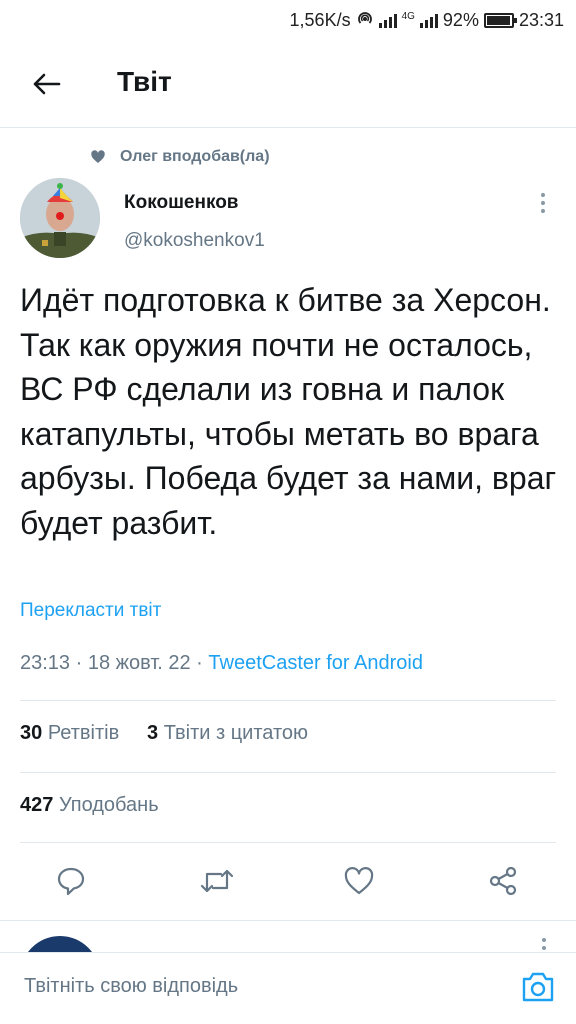 The width and height of the screenshot is (576, 1024). I want to click on reply-composer-bar: Твітніть свою відповідь, so click(288, 988).